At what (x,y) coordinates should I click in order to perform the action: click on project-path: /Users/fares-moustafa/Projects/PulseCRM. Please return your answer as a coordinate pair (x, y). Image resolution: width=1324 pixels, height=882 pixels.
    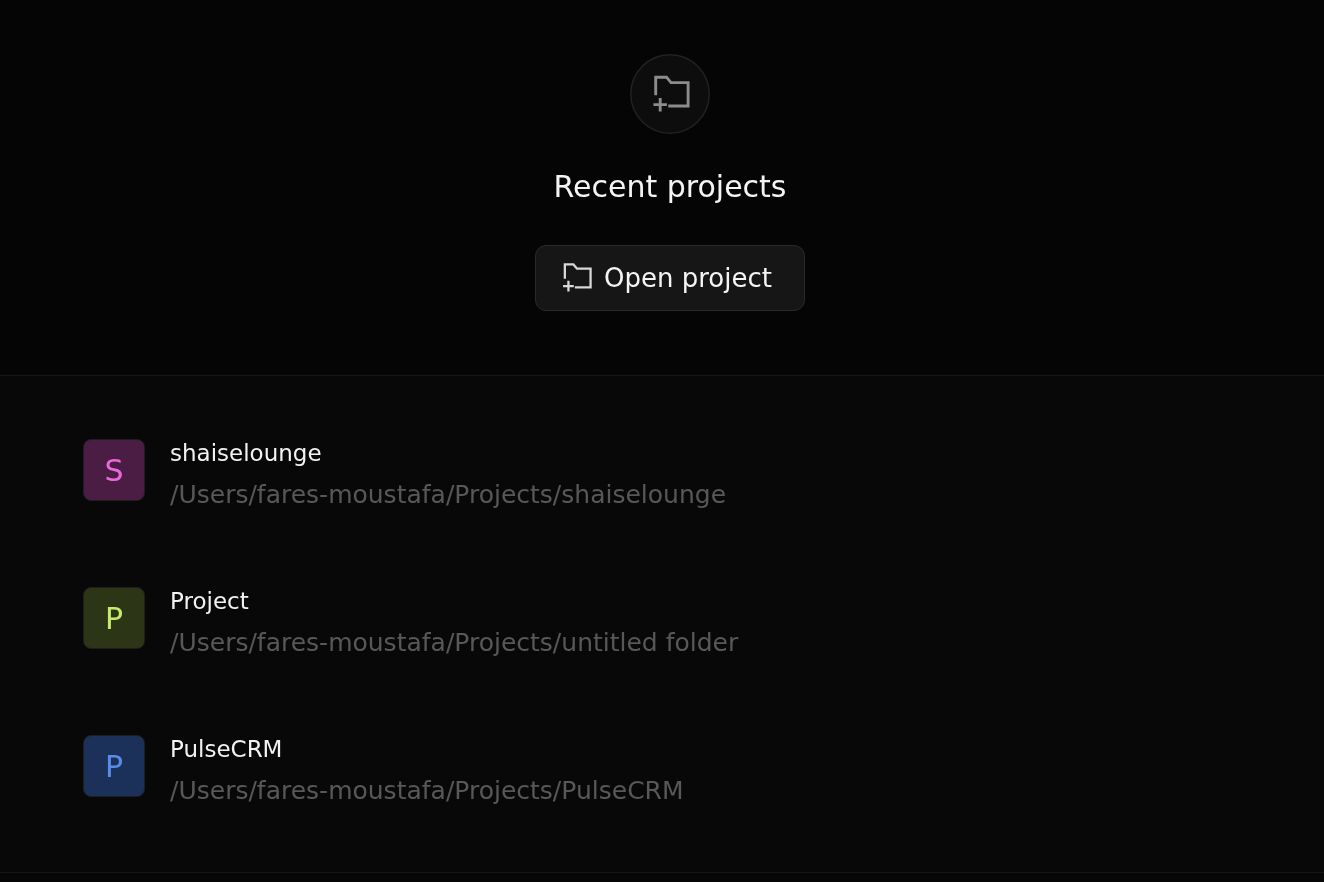
    Looking at the image, I should click on (427, 791).